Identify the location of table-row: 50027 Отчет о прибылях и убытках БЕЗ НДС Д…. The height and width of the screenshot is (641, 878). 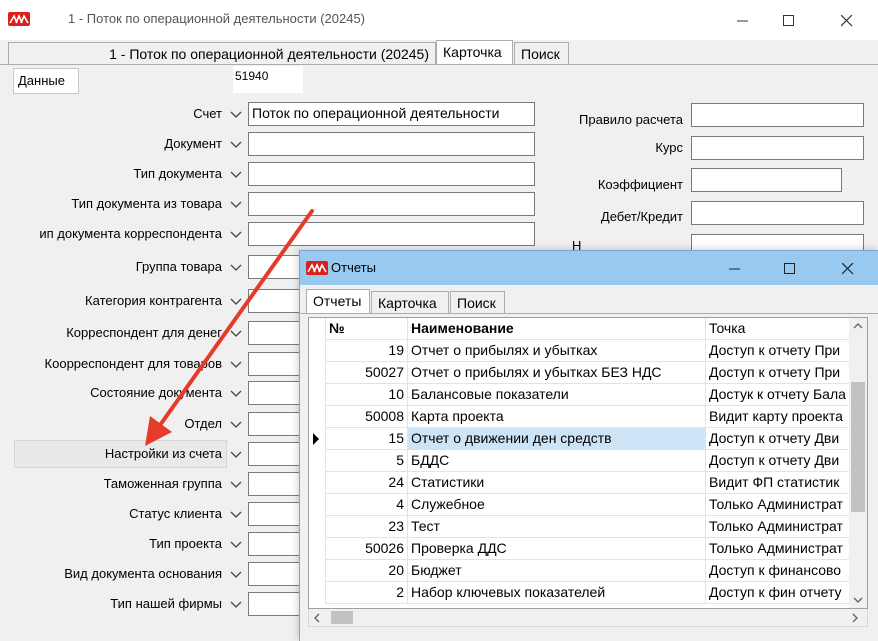
(579, 373).